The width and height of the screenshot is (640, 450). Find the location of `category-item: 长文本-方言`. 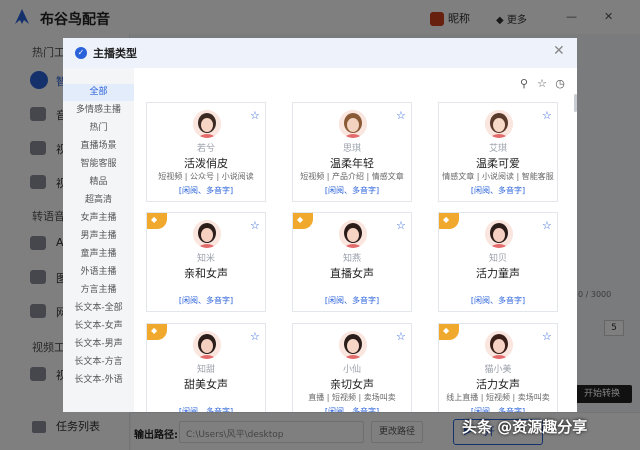

category-item: 长文本-方言 is located at coordinates (98, 362).